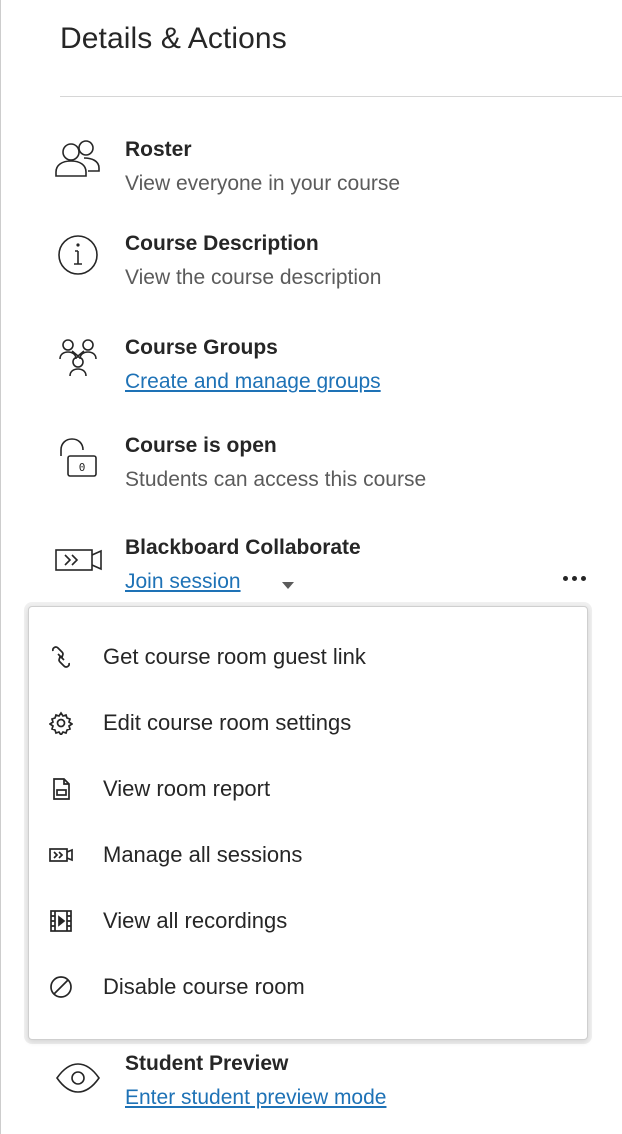 The width and height of the screenshot is (622, 1134). Describe the element at coordinates (61, 657) in the screenshot. I see `link-icon` at that location.